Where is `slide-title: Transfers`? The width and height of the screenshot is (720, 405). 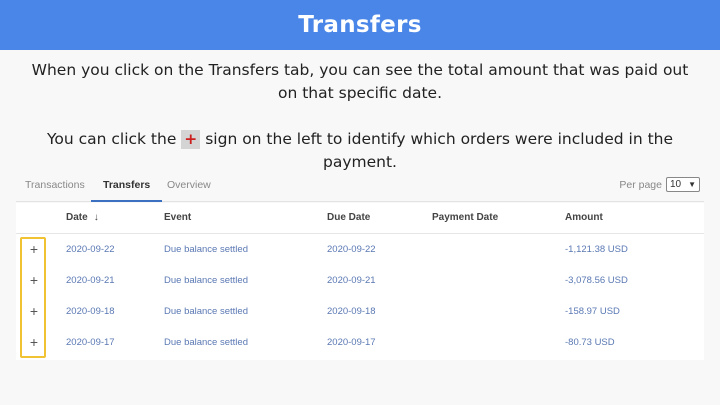
slide-title: Transfers is located at coordinates (360, 25).